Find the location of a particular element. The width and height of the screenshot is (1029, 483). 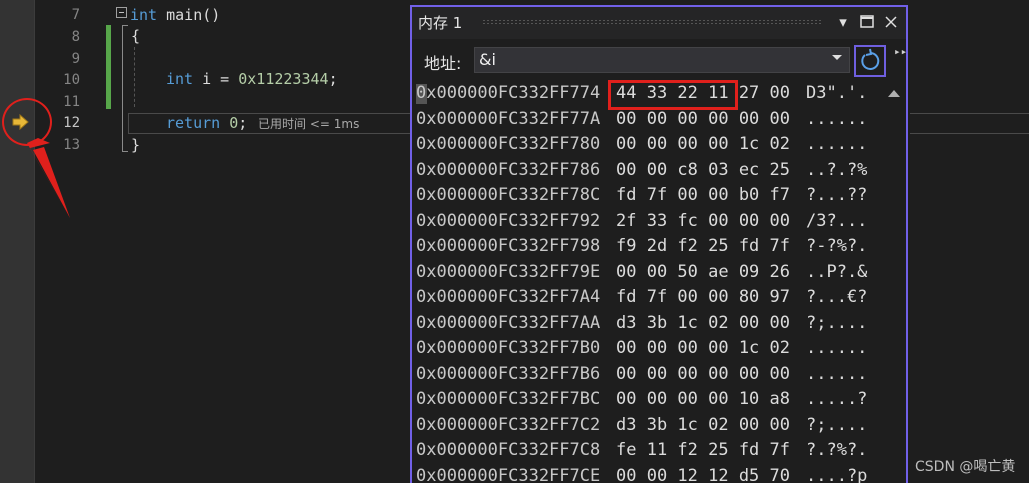

scroll-up-icon is located at coordinates (894, 93).